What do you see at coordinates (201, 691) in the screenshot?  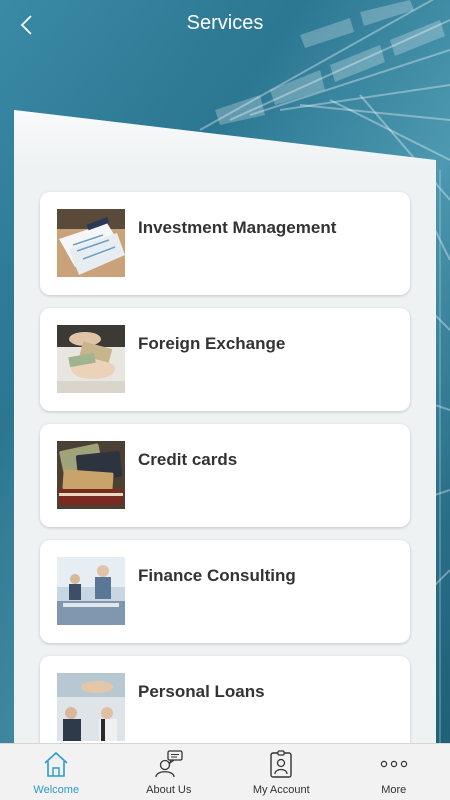 I see `service-label: Personal Loans` at bounding box center [201, 691].